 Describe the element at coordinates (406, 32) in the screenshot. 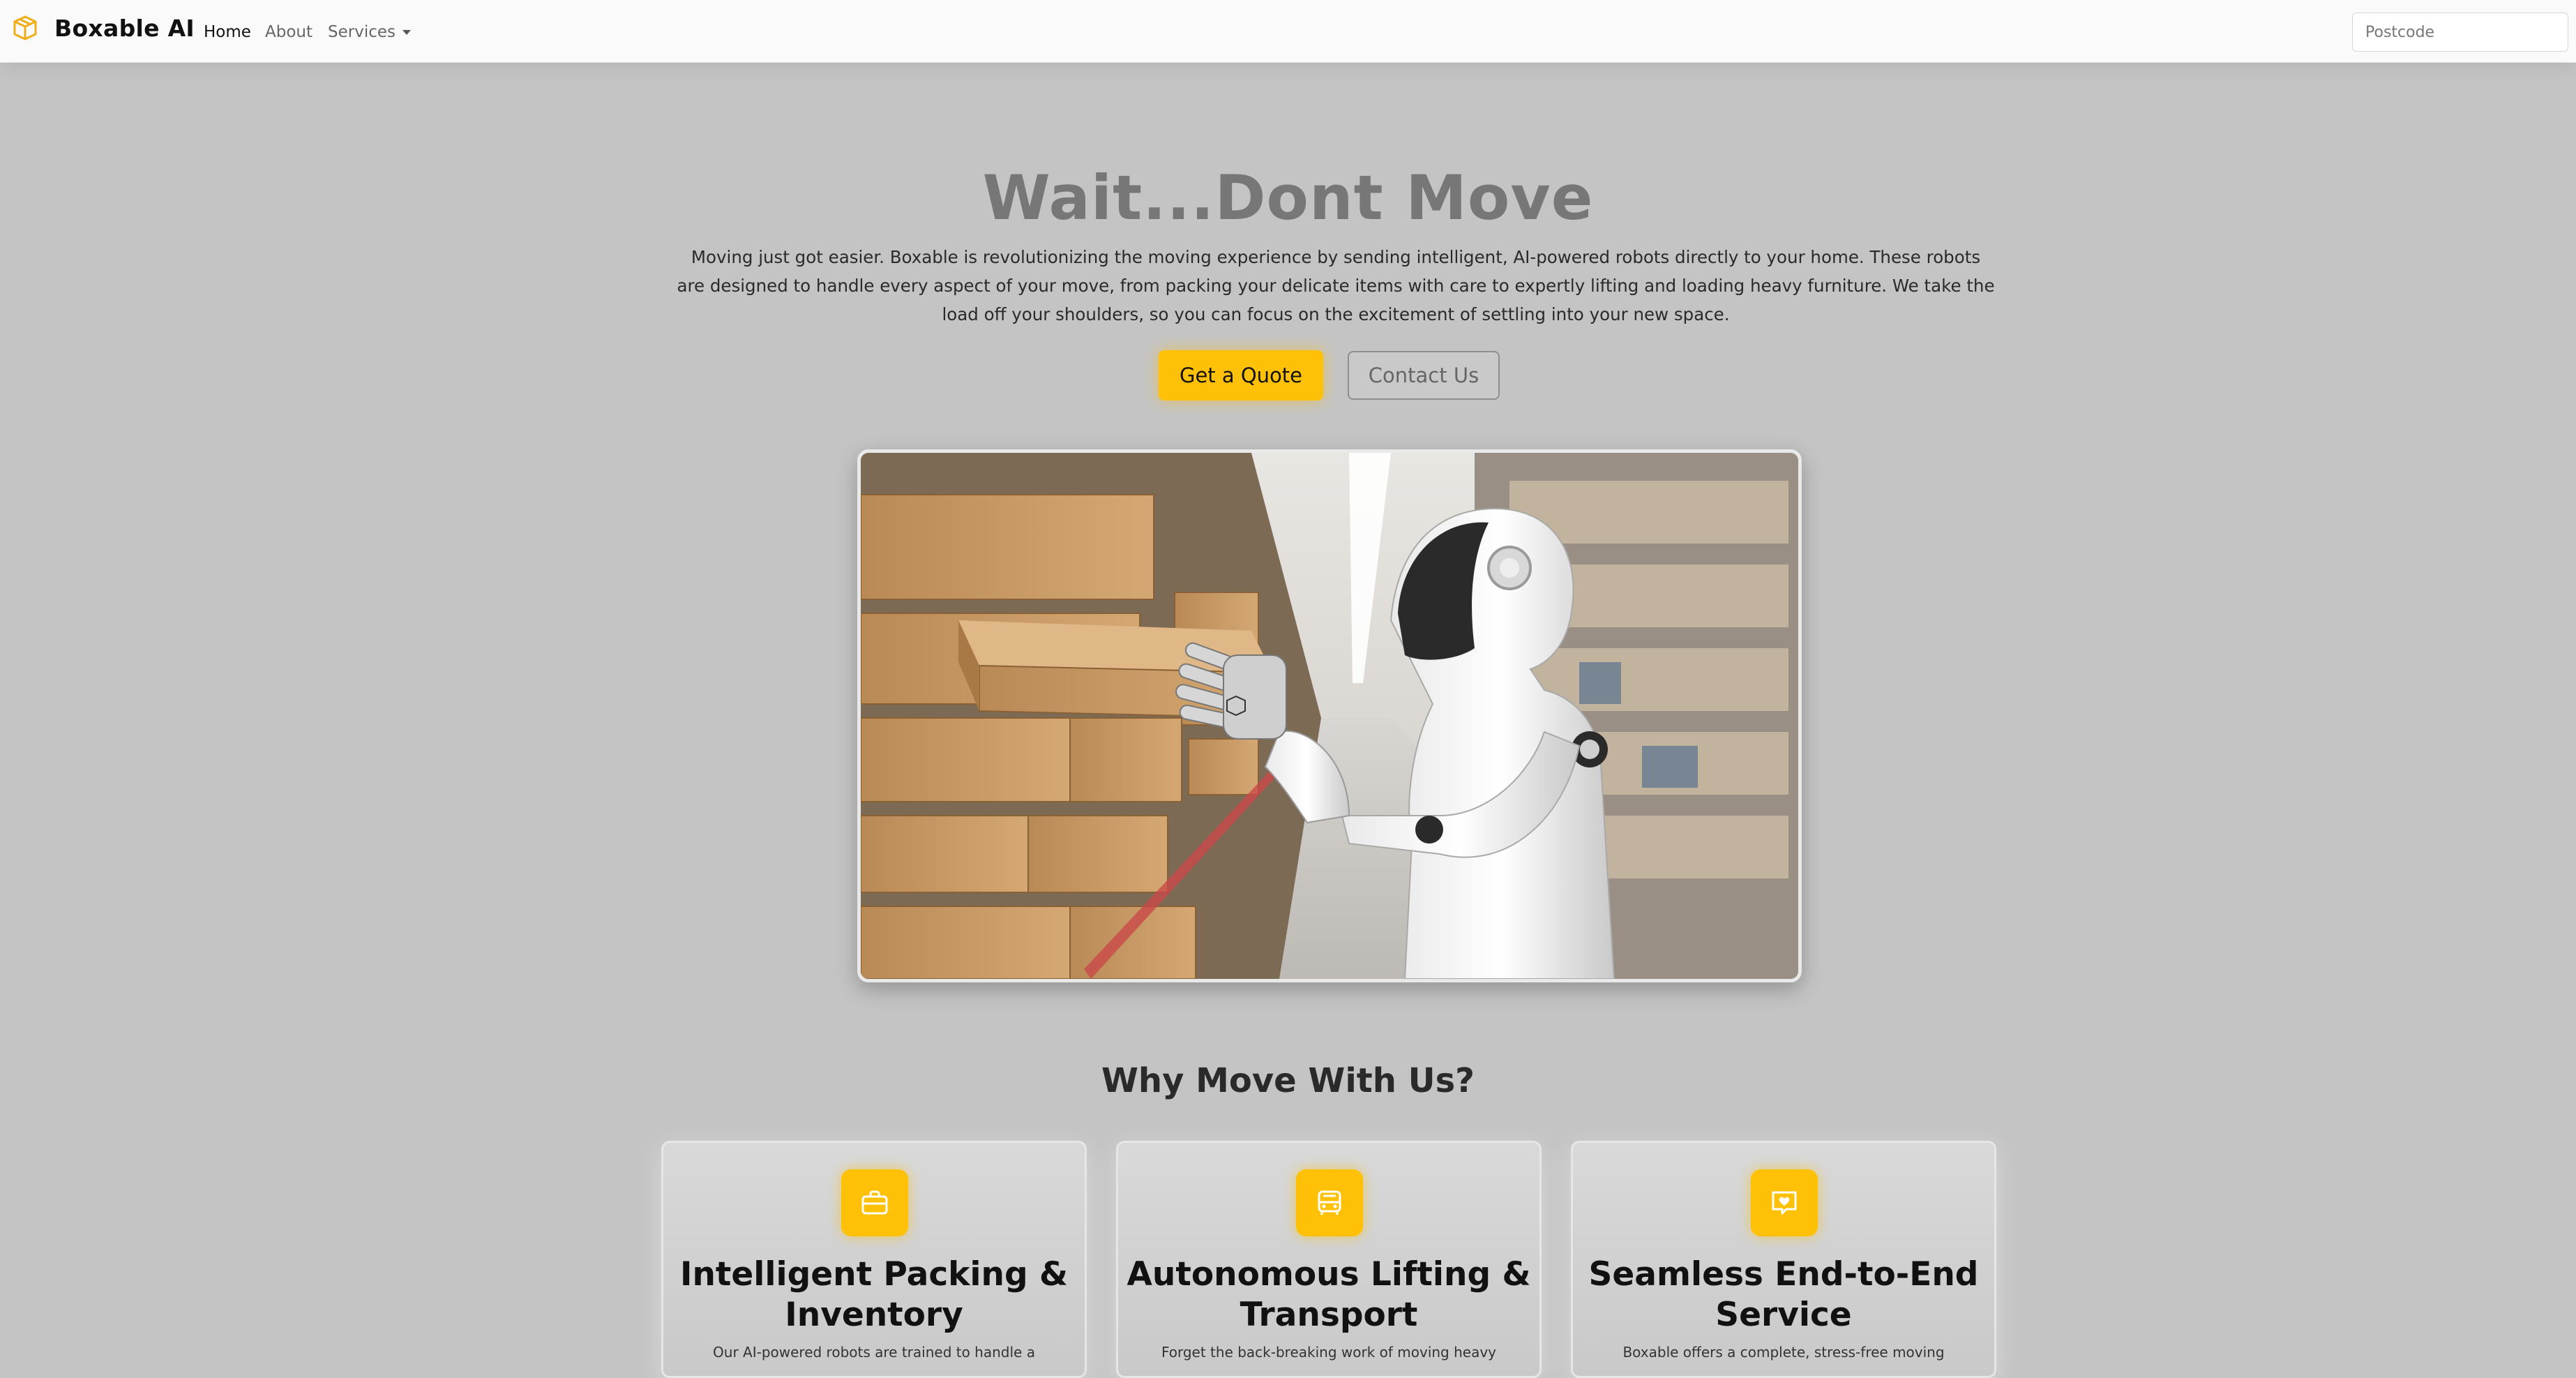

I see `caret-down-icon` at that location.